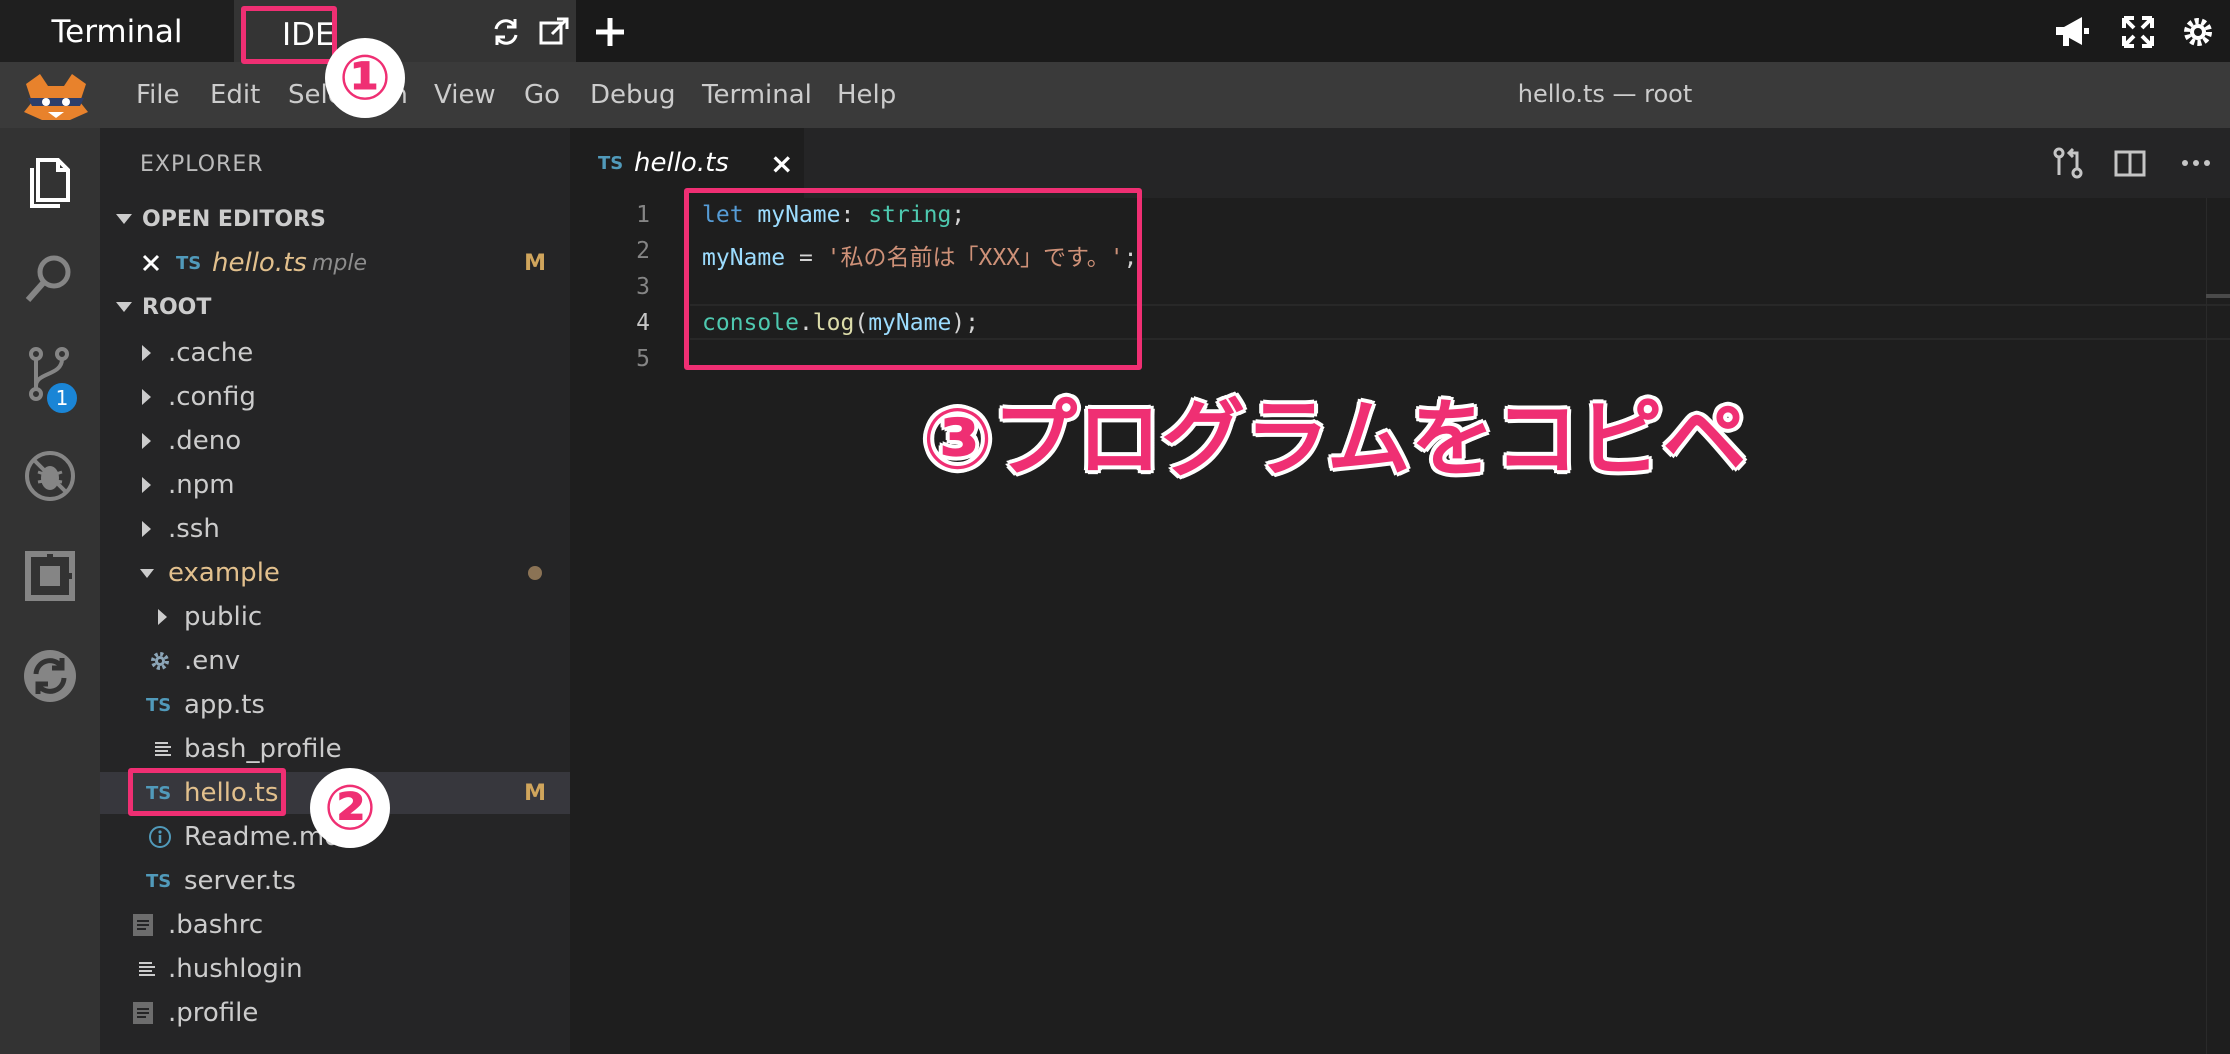 The height and width of the screenshot is (1054, 2230). Describe the element at coordinates (2218, 626) in the screenshot. I see `editor-scrollbar` at that location.